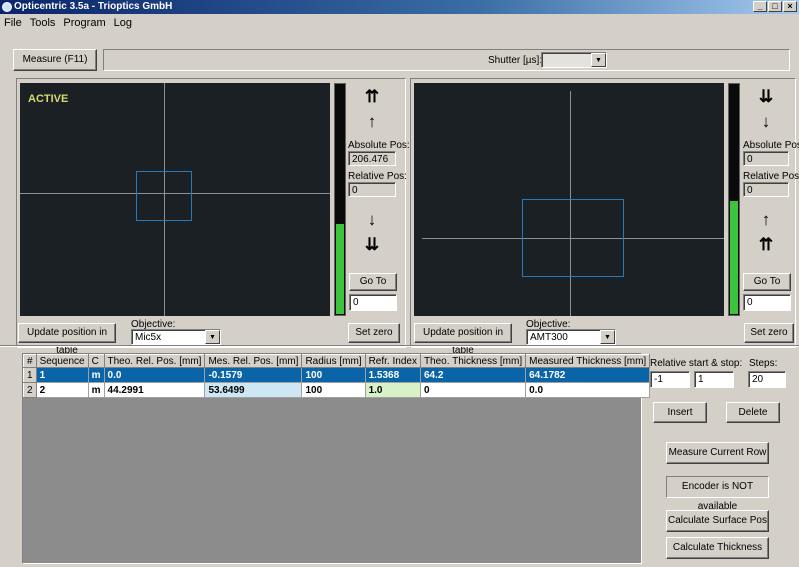  What do you see at coordinates (463, 339) in the screenshot?
I see `right-update-position-button: Update position in table` at bounding box center [463, 339].